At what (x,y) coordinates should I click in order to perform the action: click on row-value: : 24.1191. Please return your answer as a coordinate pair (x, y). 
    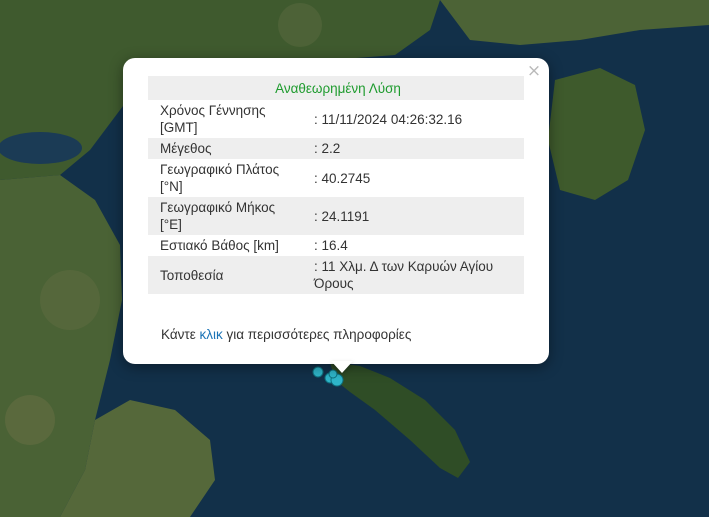
    Looking at the image, I should click on (413, 216).